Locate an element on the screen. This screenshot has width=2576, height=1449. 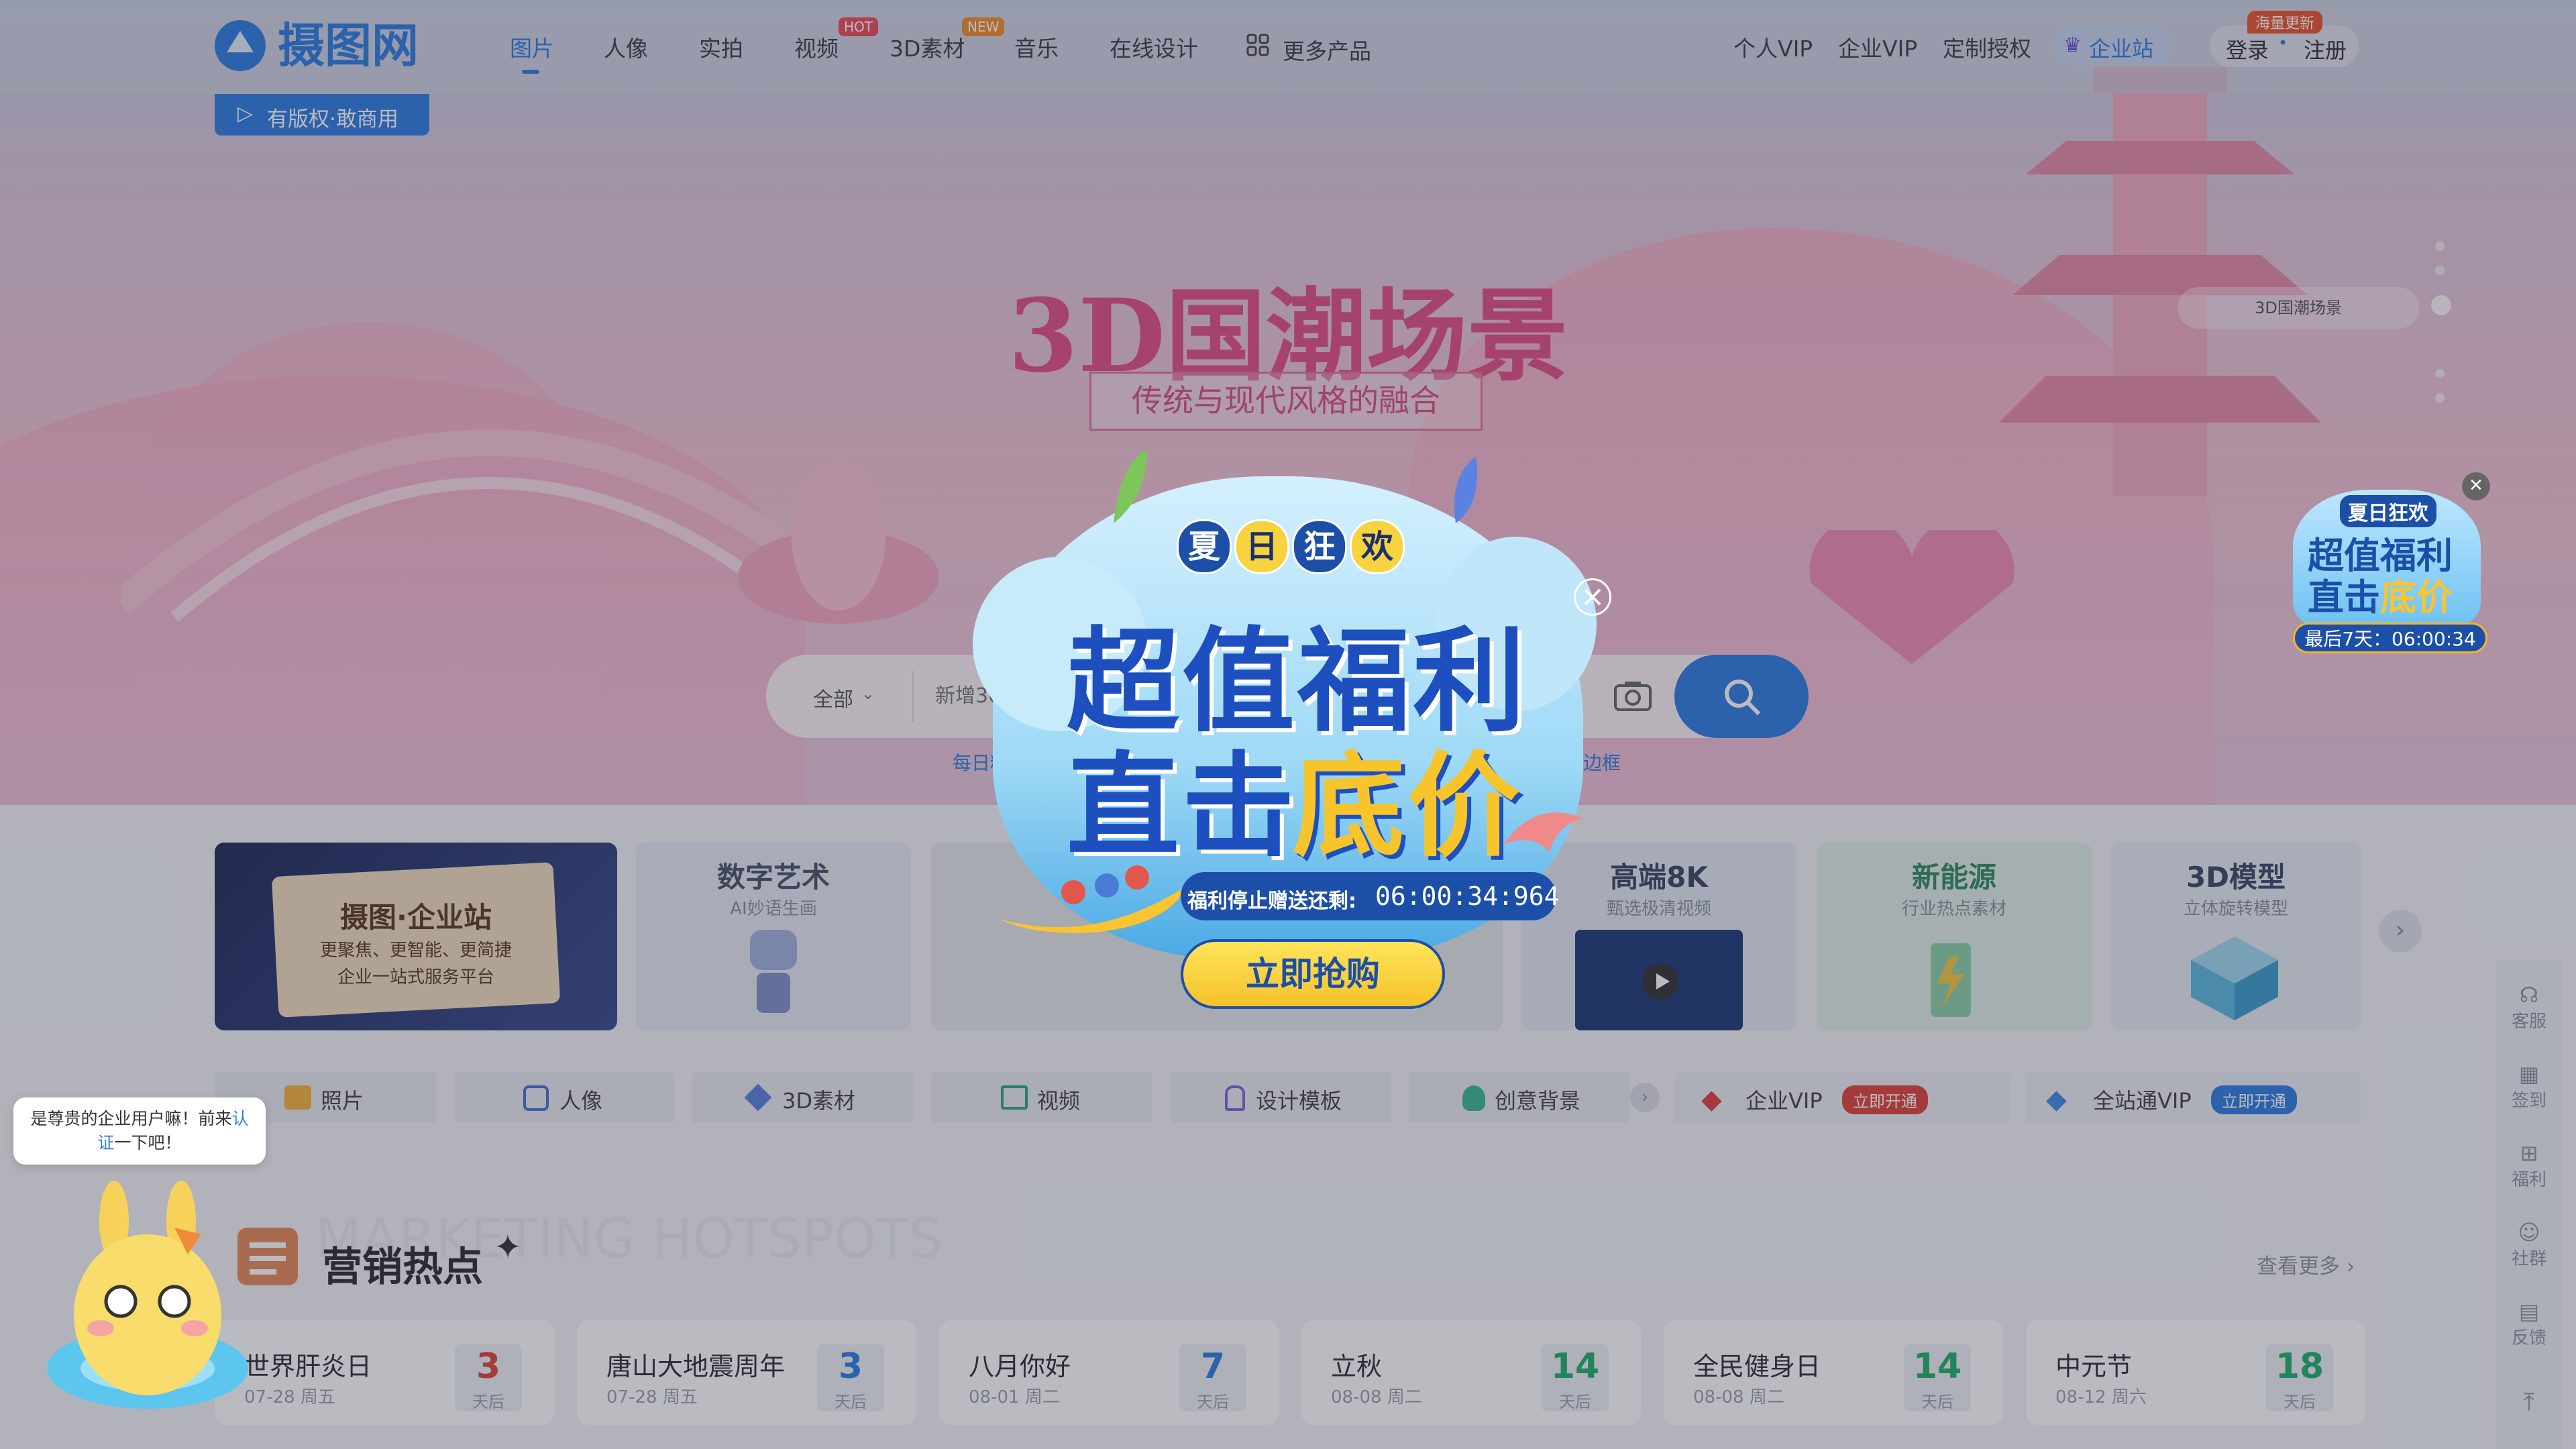
toast-verify-link: 认 is located at coordinates (240, 1118).